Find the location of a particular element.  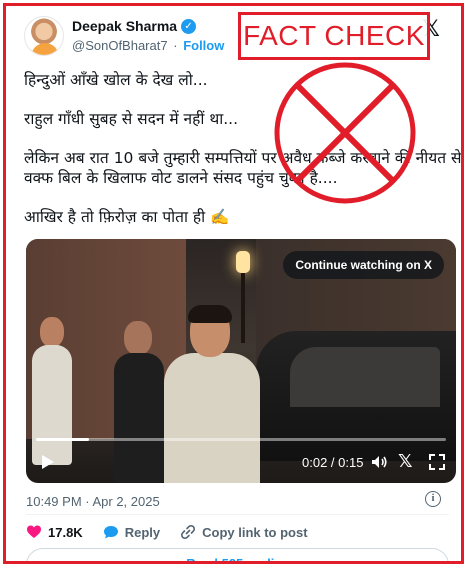

reply-button: Reply is located at coordinates (131, 532).